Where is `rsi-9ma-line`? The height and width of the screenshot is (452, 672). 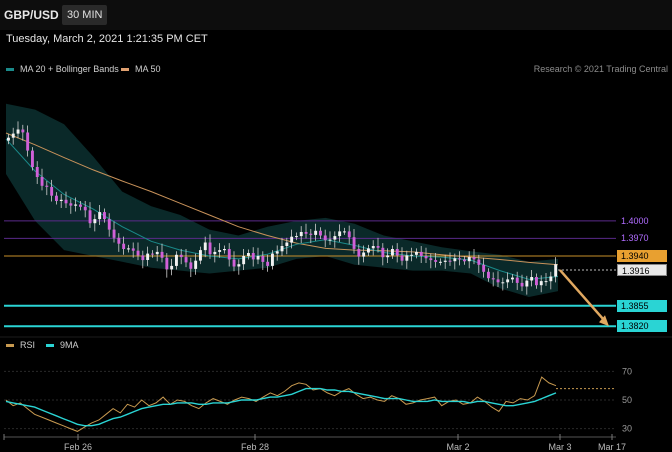 rsi-9ma-line is located at coordinates (281, 407).